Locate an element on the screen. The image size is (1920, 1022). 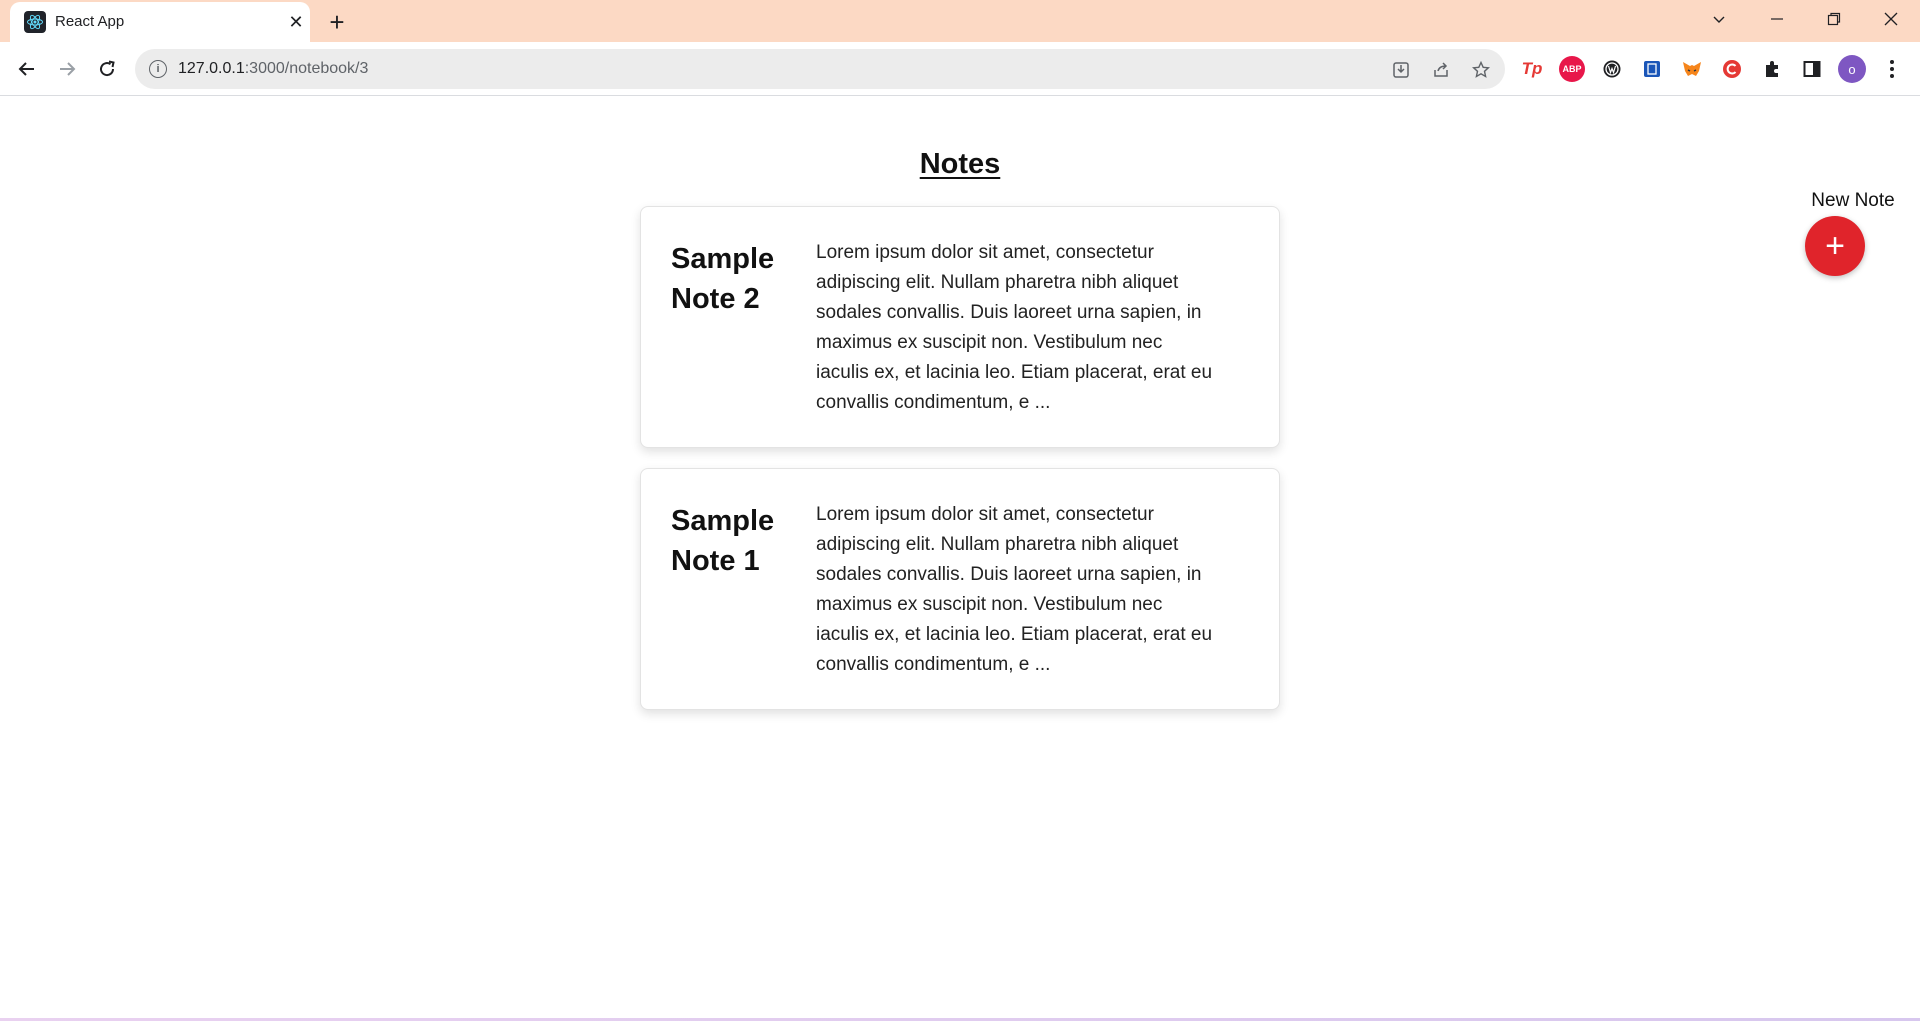
new-note-control: New Note + is located at coordinates (1841, 233).